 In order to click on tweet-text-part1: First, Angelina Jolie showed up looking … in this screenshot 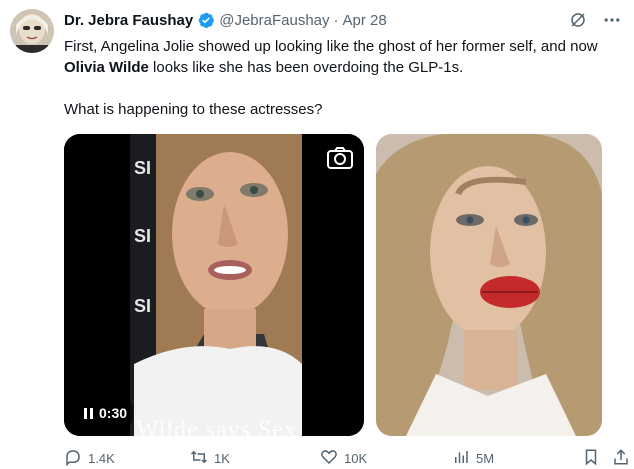, I will do `click(331, 46)`.